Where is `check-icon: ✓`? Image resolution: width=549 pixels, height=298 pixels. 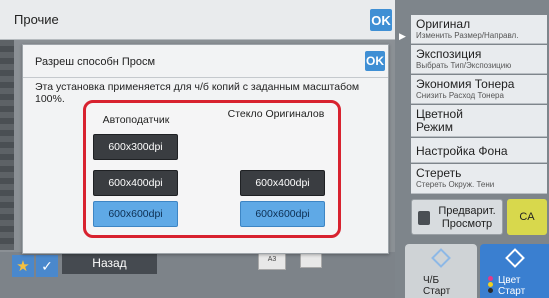
check-icon: ✓ is located at coordinates (47, 266).